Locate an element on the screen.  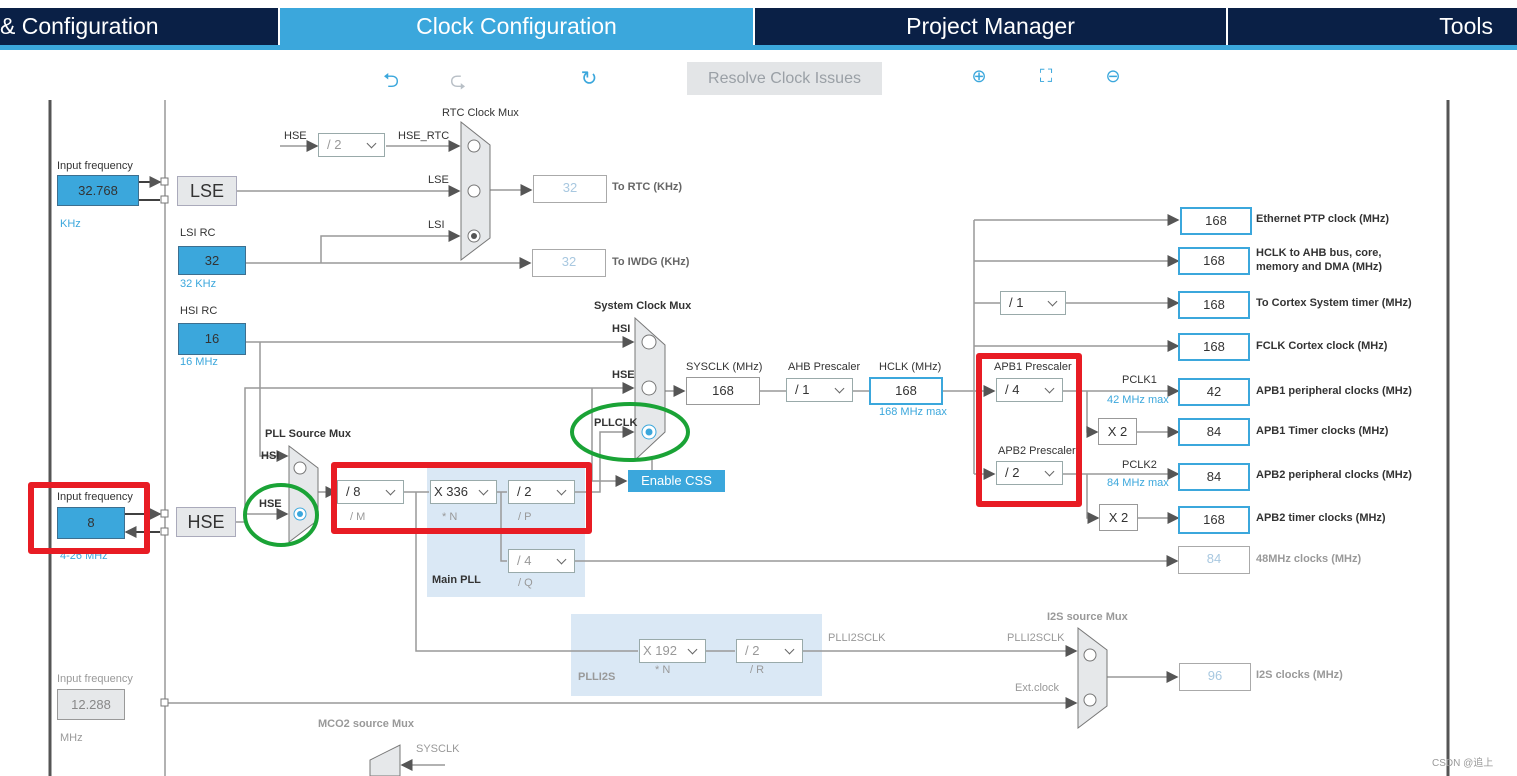
hsi-label: HSI RC is located at coordinates (199, 311).